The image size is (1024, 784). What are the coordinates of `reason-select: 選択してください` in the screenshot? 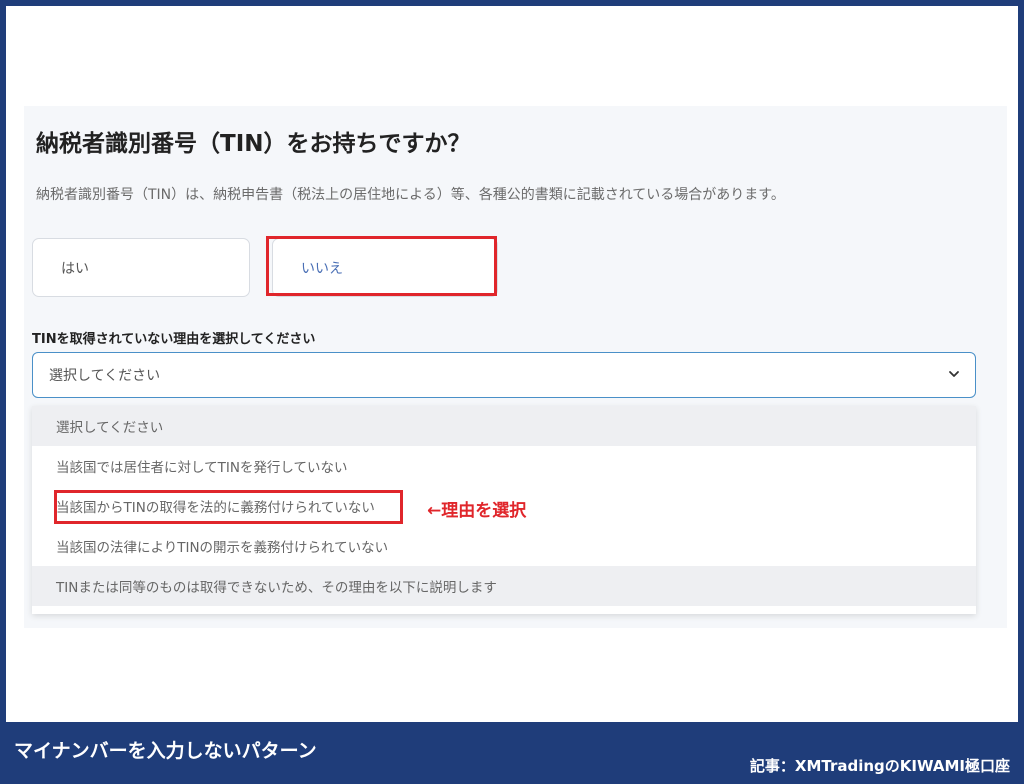 It's located at (504, 375).